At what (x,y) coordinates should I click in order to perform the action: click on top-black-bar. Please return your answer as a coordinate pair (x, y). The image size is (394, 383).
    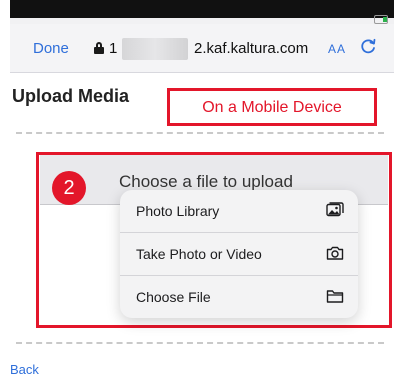
    Looking at the image, I should click on (202, 9).